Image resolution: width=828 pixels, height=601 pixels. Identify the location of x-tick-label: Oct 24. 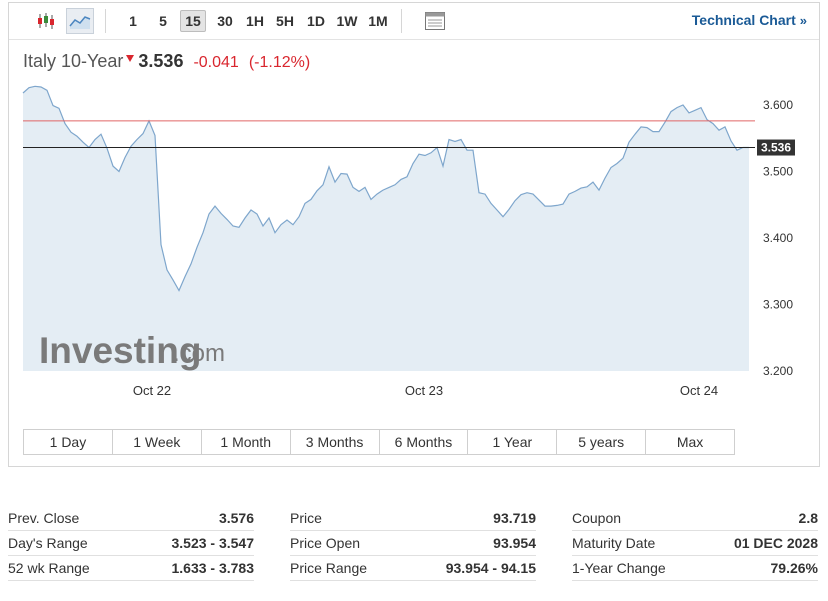
(699, 390).